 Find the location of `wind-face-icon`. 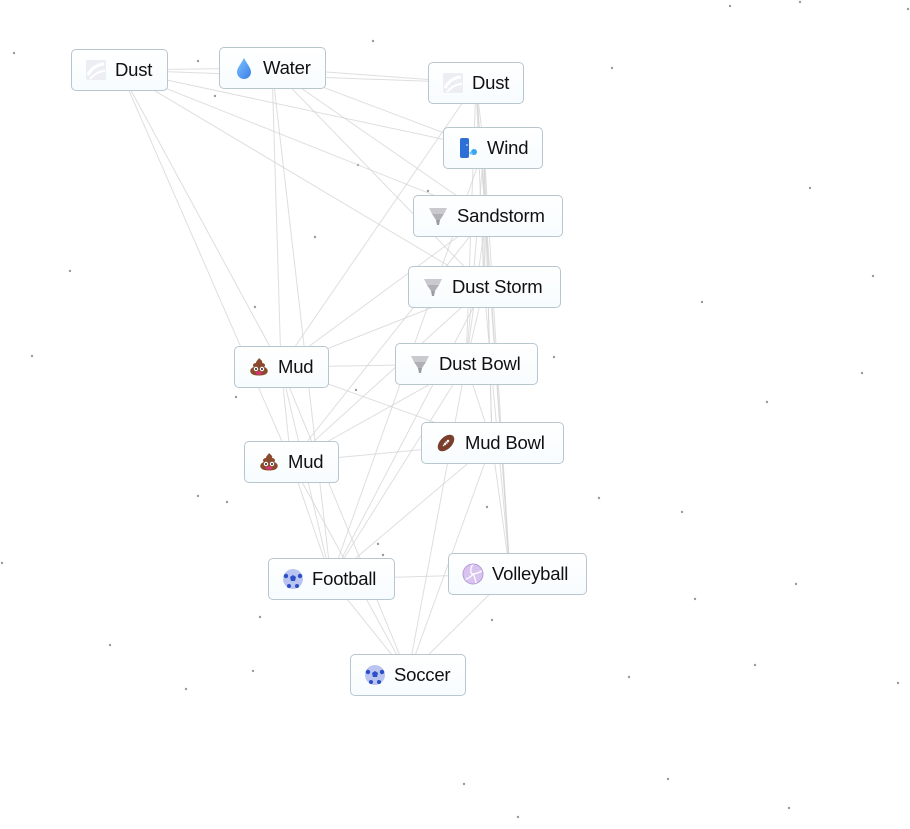

wind-face-icon is located at coordinates (468, 148).